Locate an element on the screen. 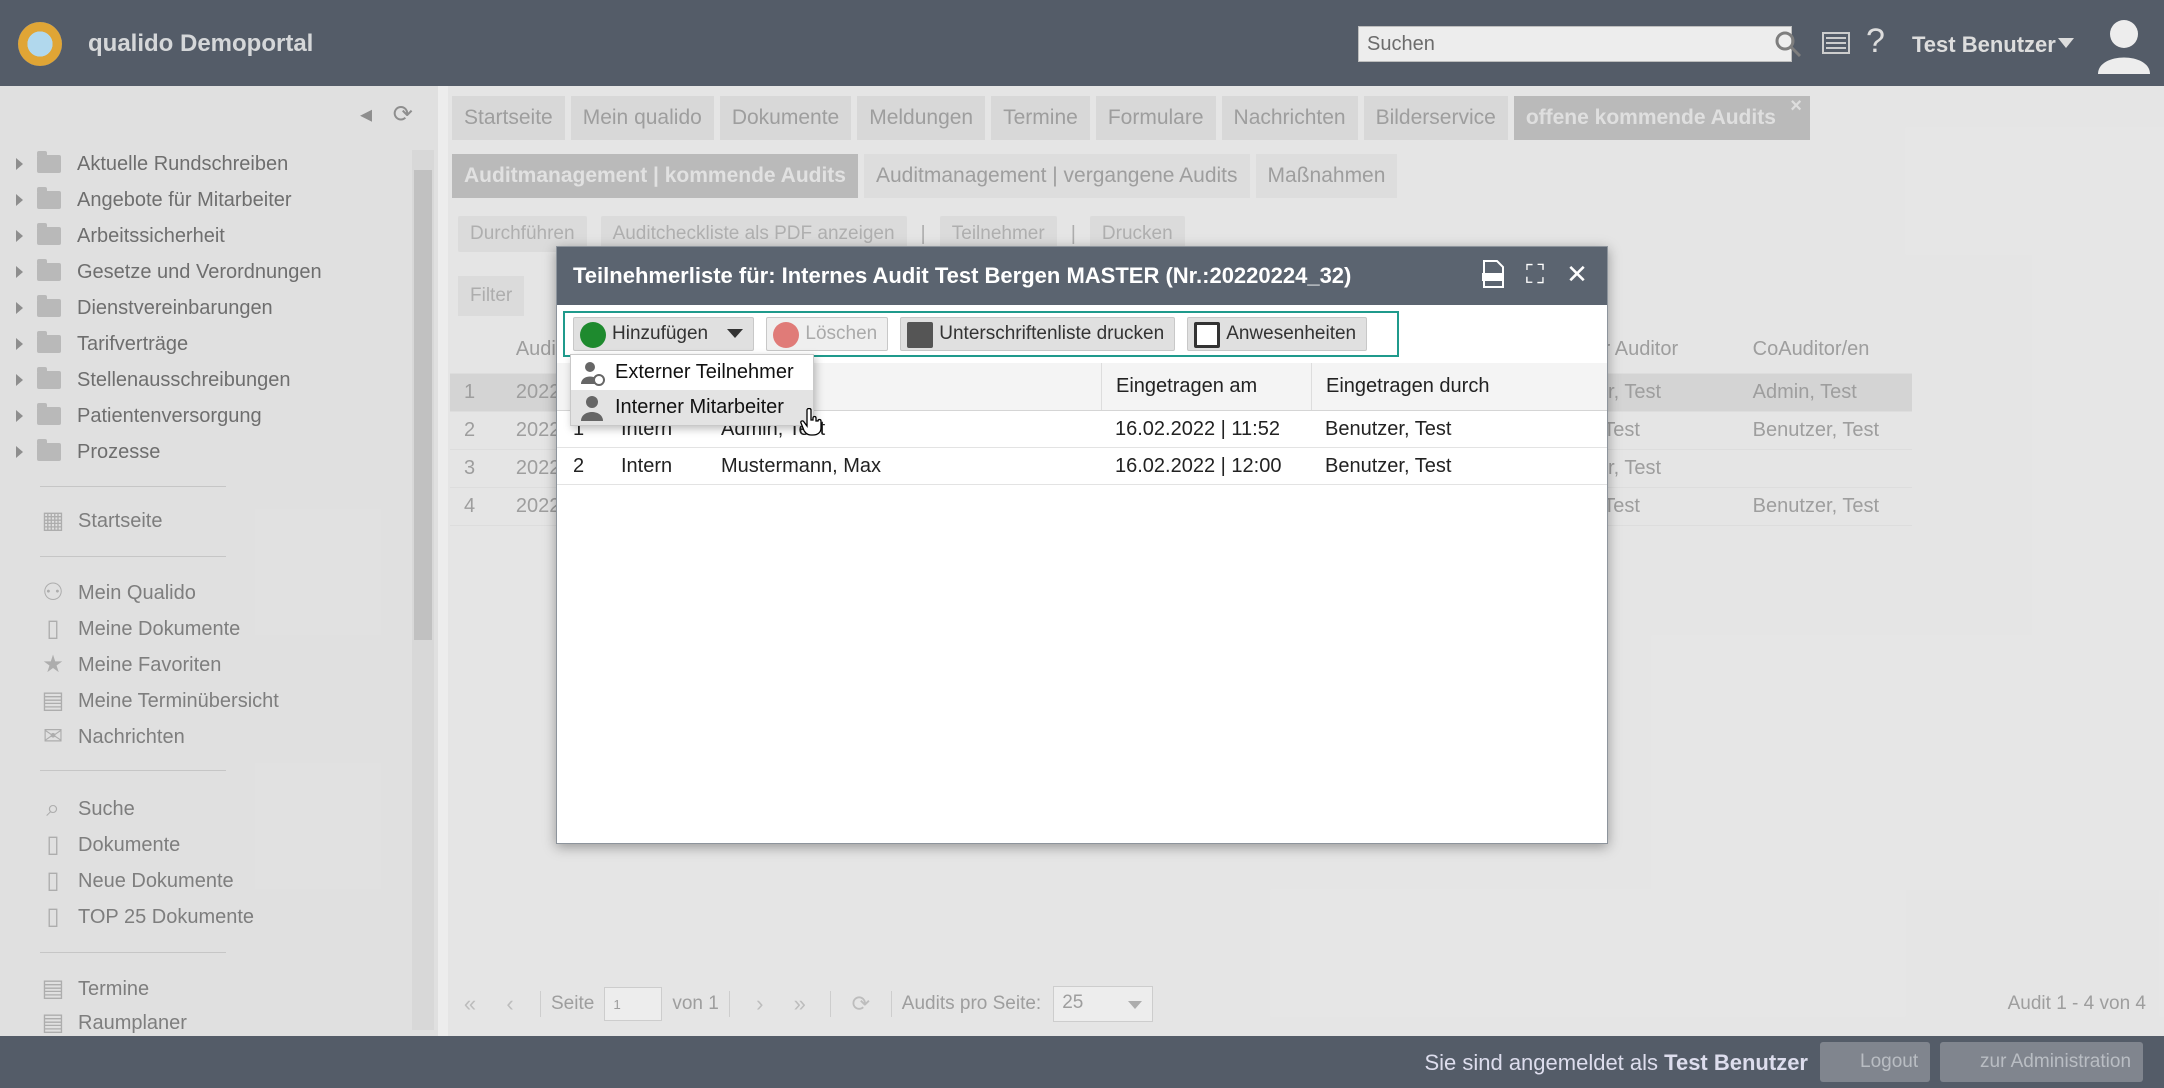 Image resolution: width=2164 pixels, height=1088 pixels. attendance-button: Anwesenheiten is located at coordinates (1277, 334).